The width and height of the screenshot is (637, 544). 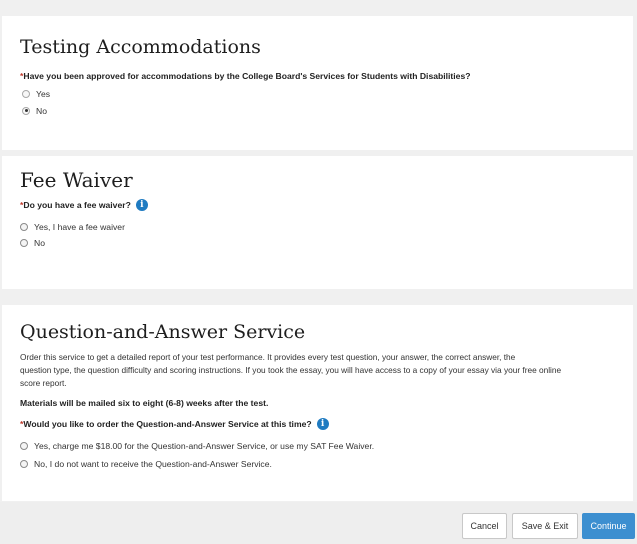 I want to click on question-text: Do you have a fee waiver?, so click(x=77, y=205).